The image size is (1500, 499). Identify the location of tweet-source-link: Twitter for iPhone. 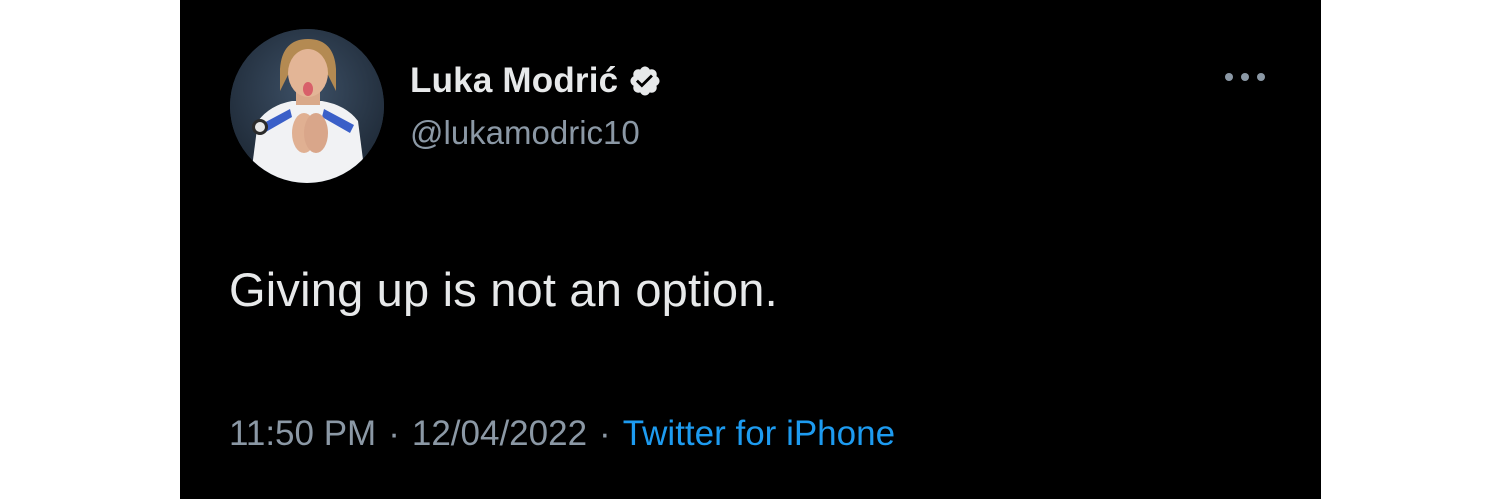
(759, 434).